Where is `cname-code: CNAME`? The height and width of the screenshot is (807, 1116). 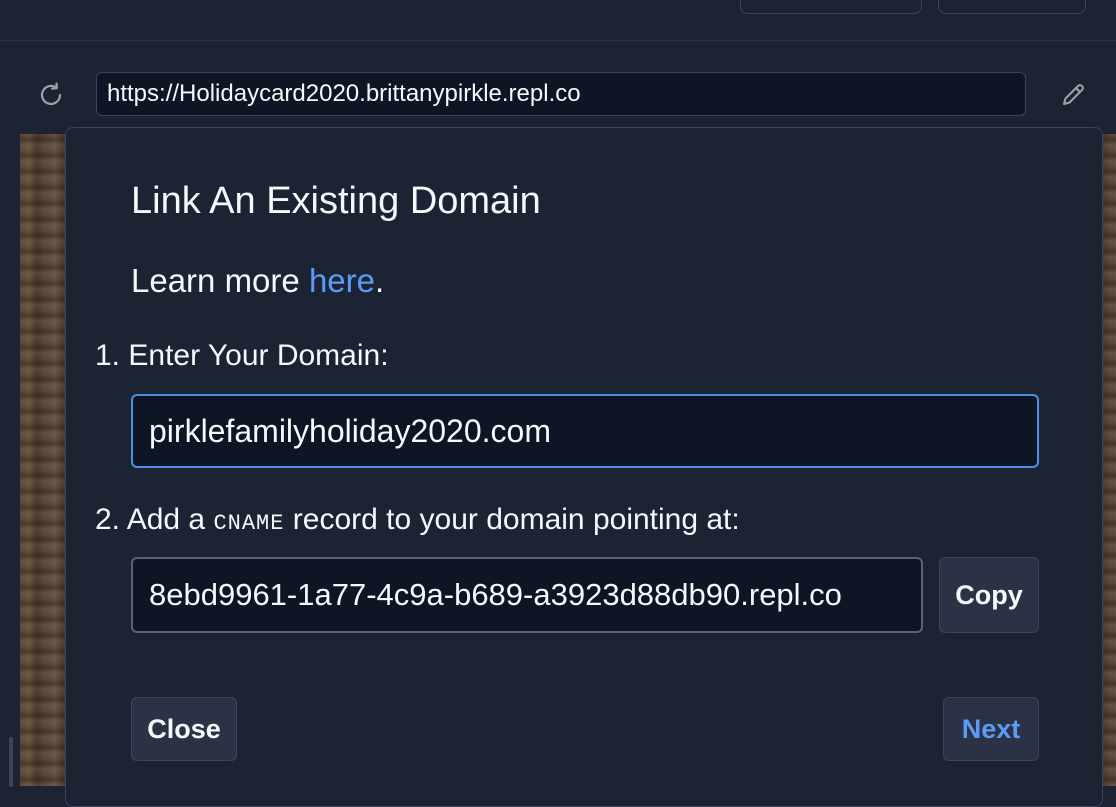
cname-code: CNAME is located at coordinates (249, 523).